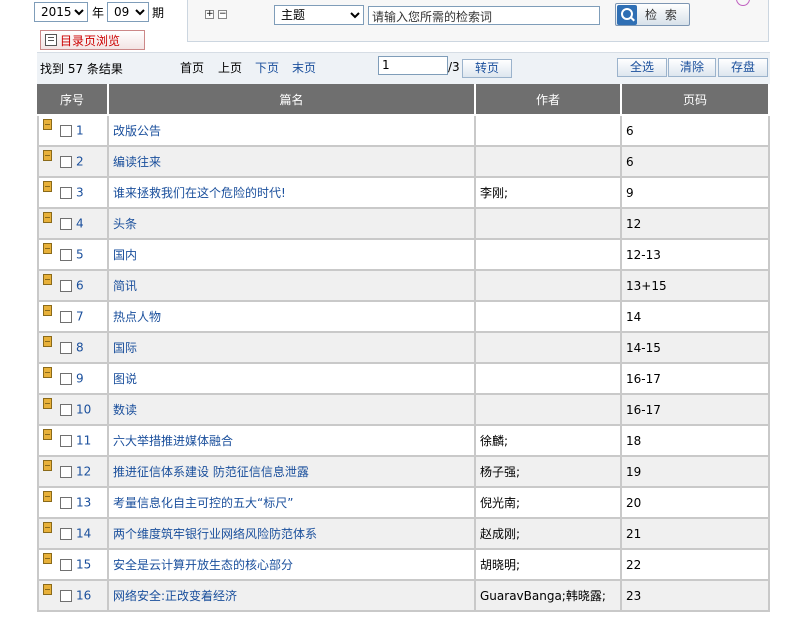  Describe the element at coordinates (199, 193) in the screenshot. I see `article-title-link: 谁来拯救我们在这个危险的时代!` at that location.